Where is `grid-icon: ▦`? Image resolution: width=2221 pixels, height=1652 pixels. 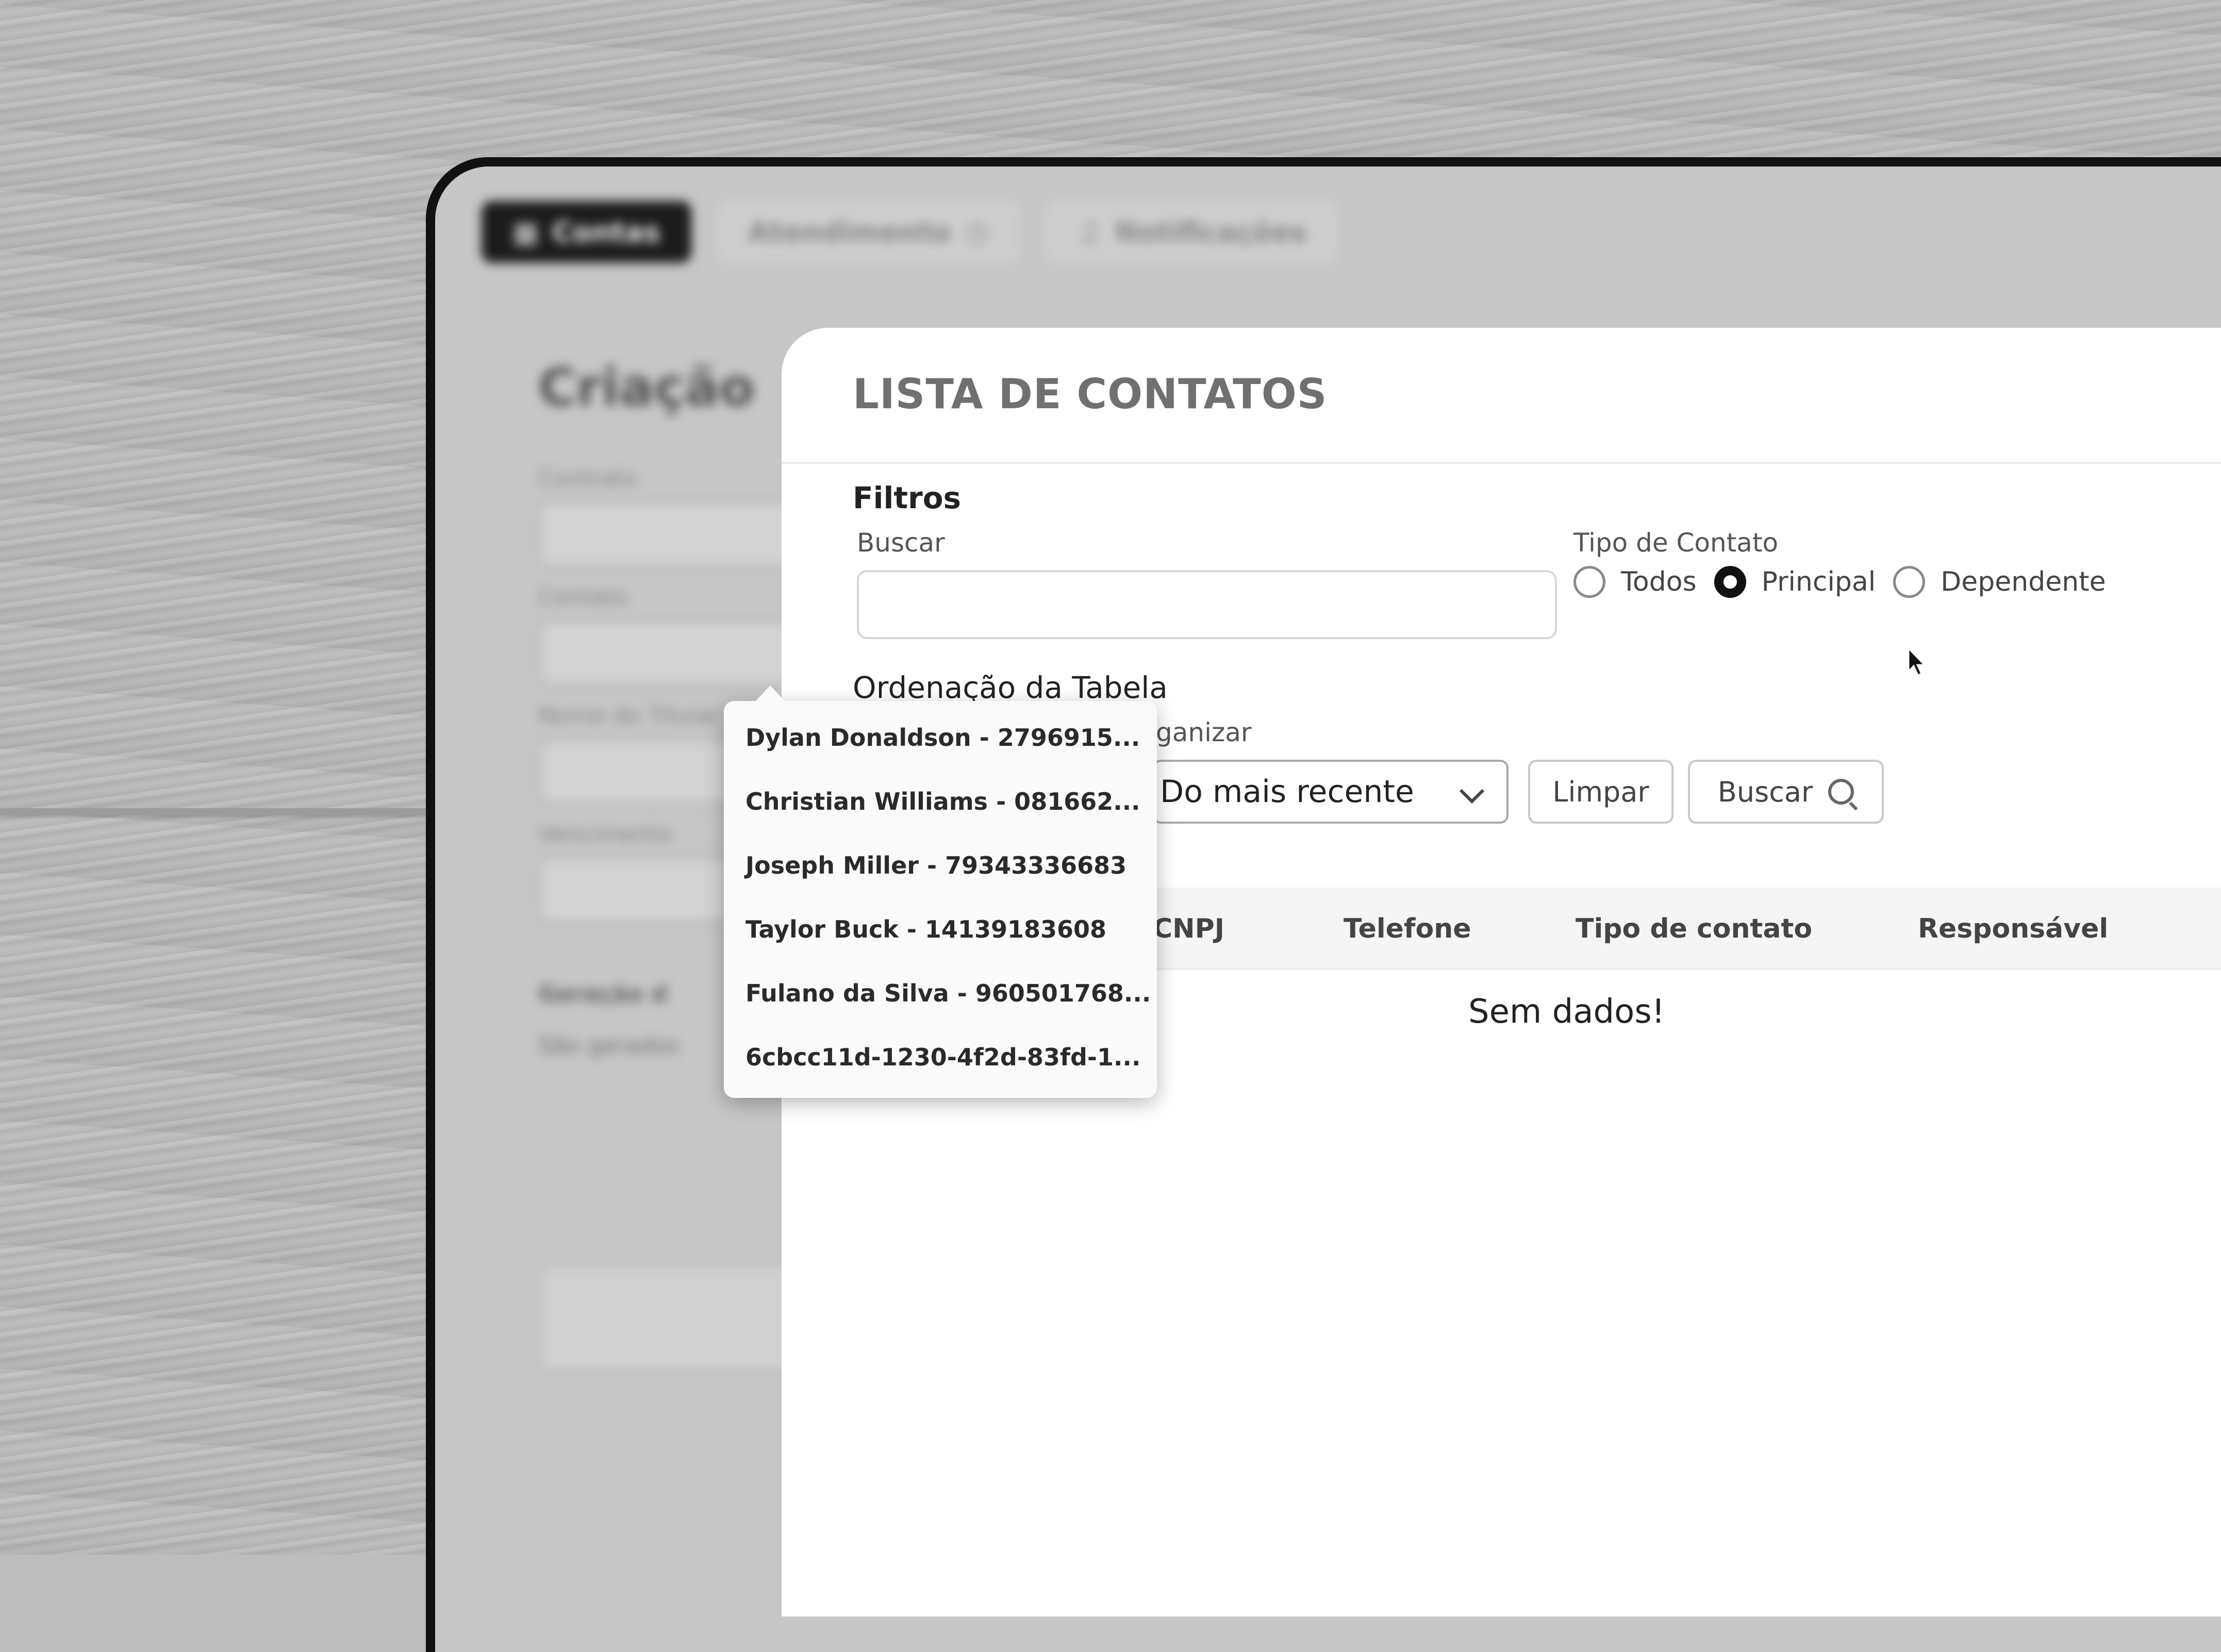 grid-icon: ▦ is located at coordinates (525, 231).